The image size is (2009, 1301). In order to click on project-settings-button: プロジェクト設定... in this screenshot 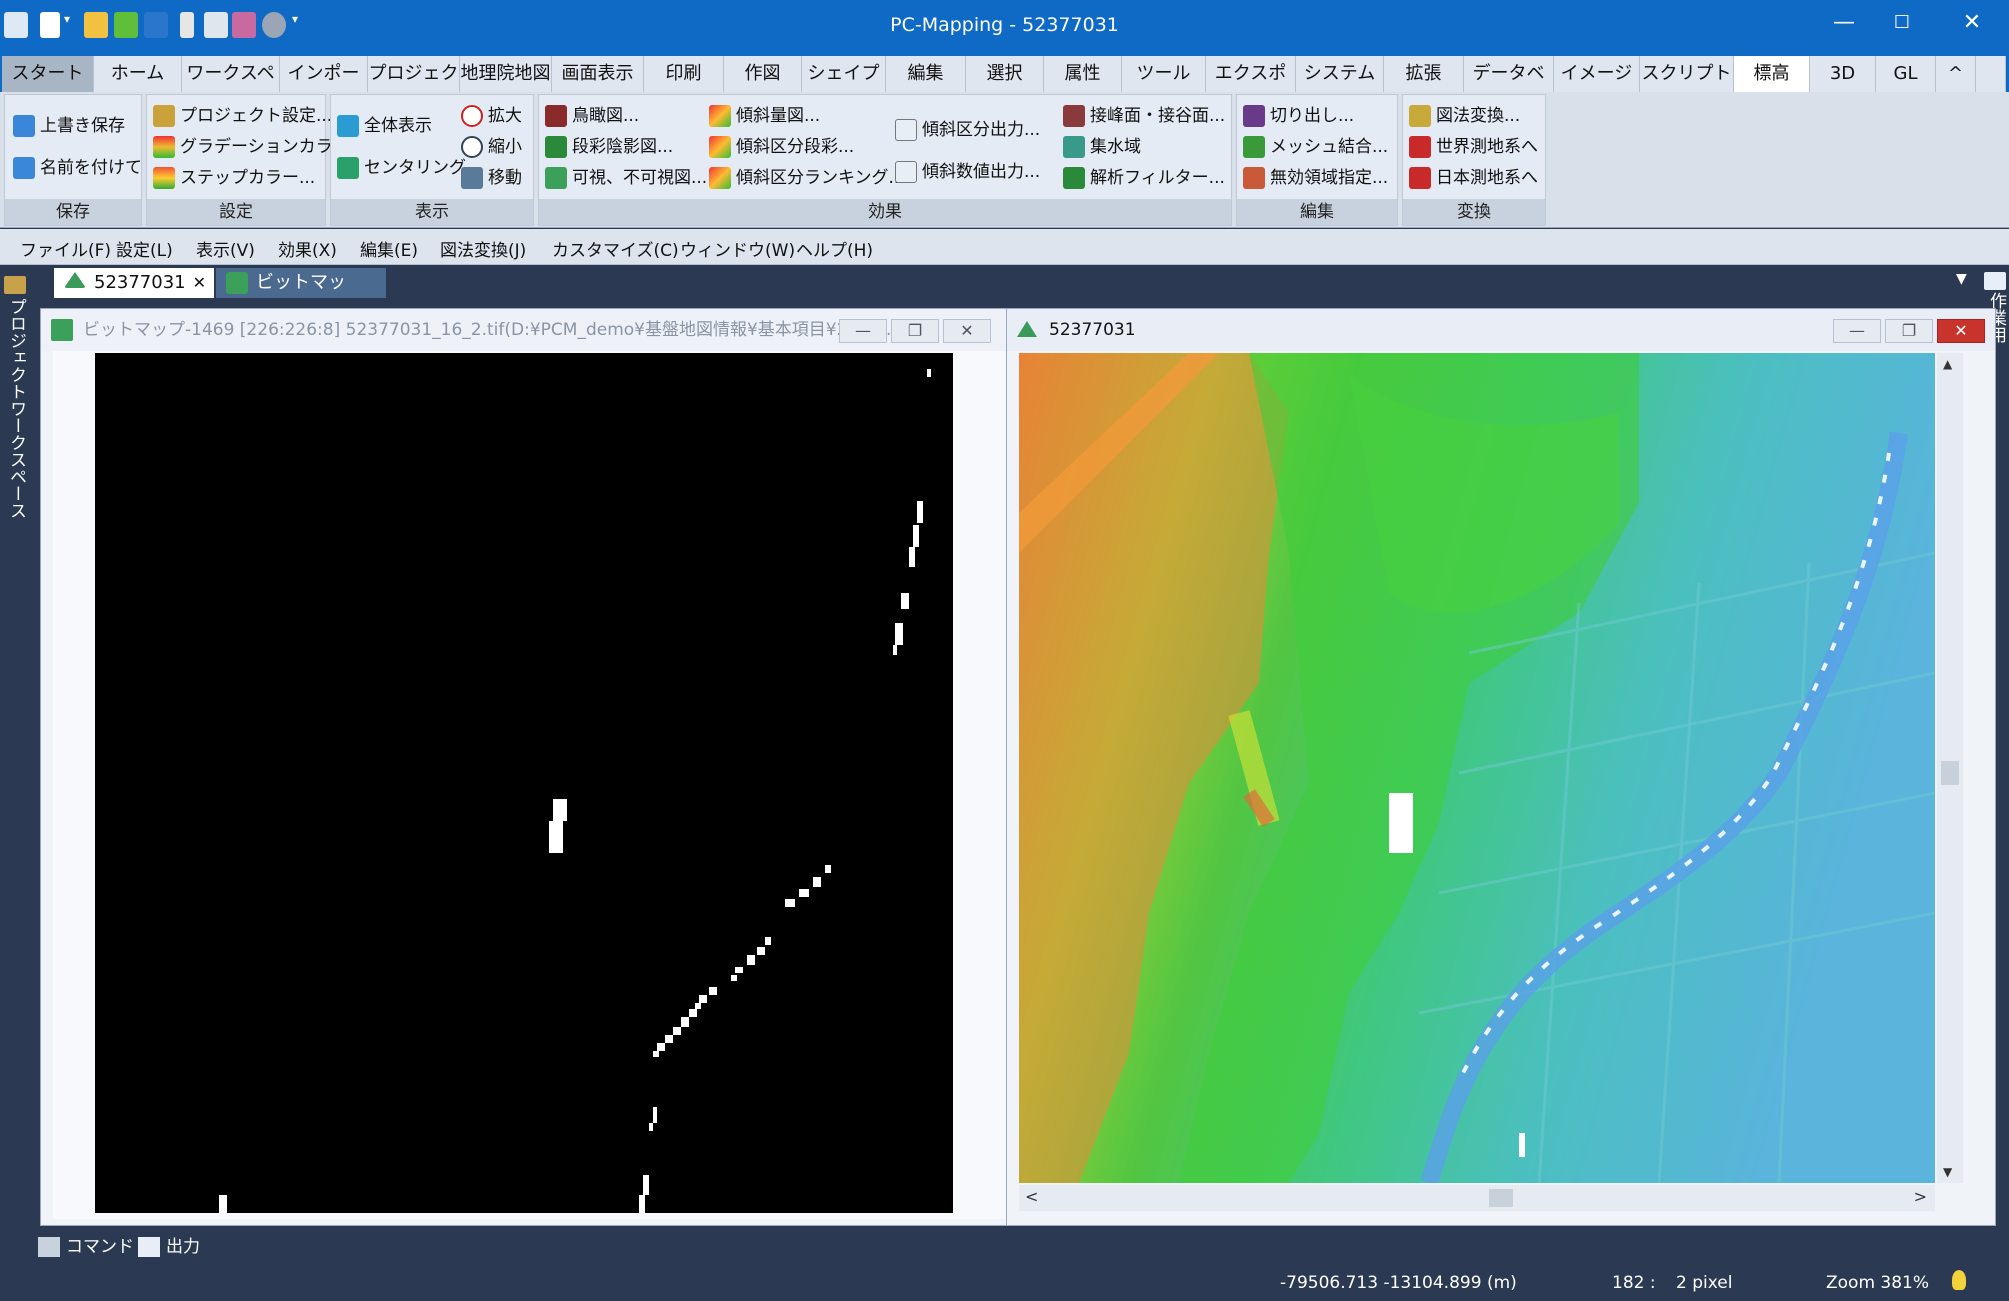, I will do `click(242, 116)`.